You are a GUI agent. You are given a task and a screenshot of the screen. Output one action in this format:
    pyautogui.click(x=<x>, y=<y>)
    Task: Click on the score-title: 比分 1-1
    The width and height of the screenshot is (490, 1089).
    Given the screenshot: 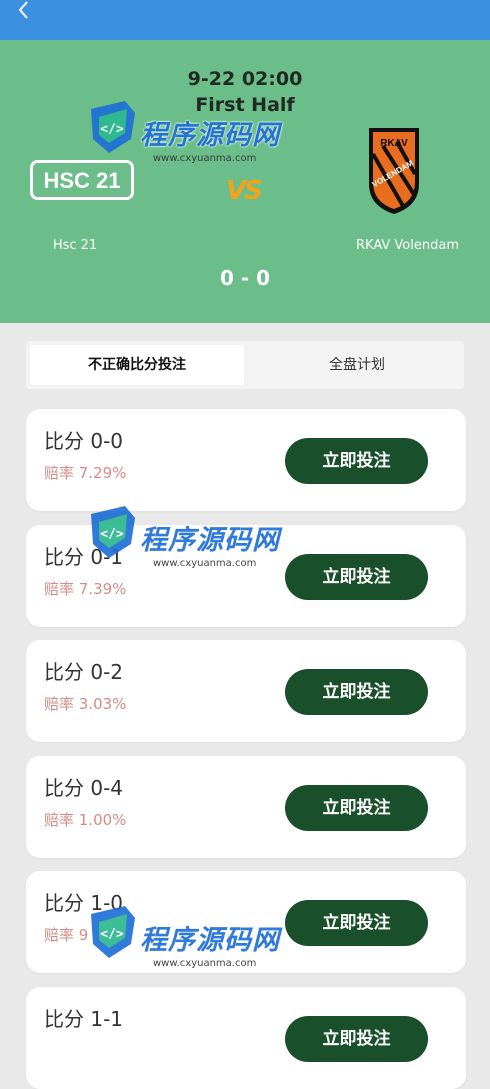 What is the action you would take?
    pyautogui.click(x=84, y=1019)
    